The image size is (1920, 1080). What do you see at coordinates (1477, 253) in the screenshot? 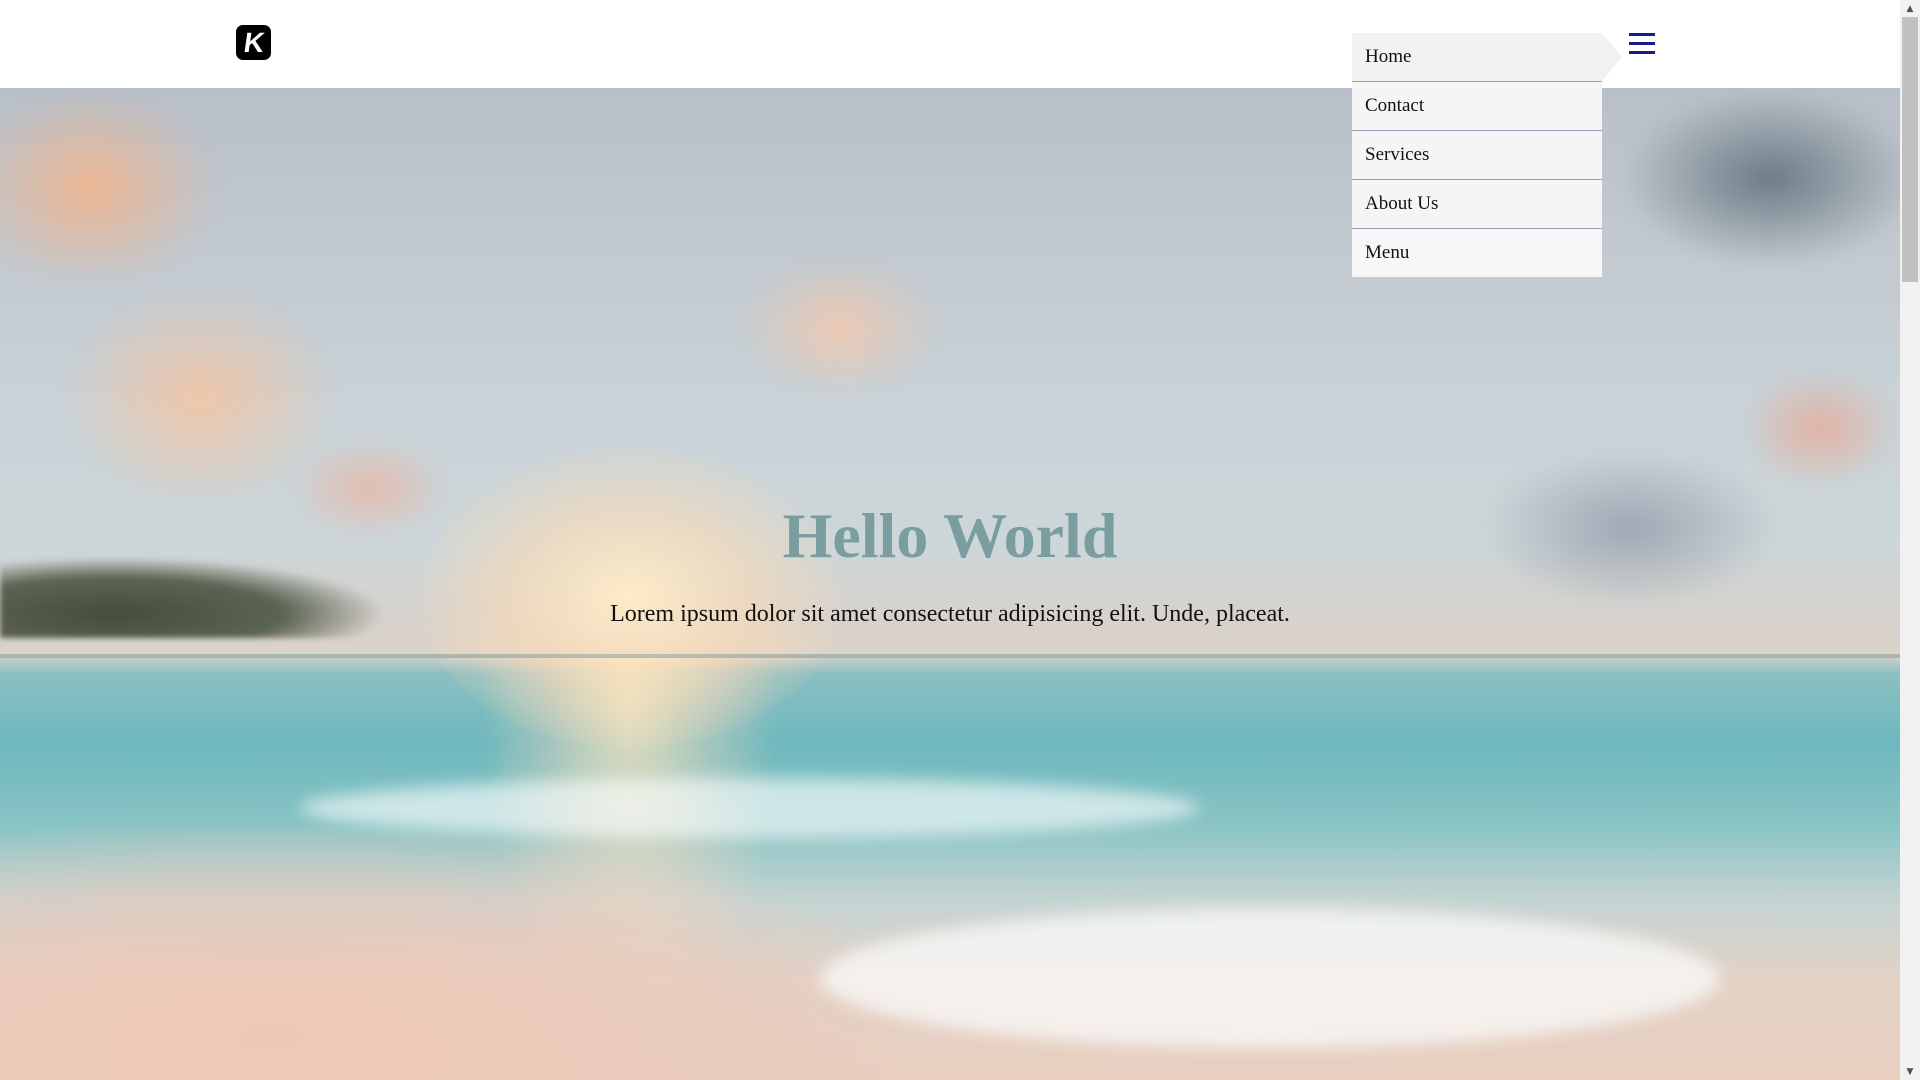
I see `nav-item-menu: Menu` at bounding box center [1477, 253].